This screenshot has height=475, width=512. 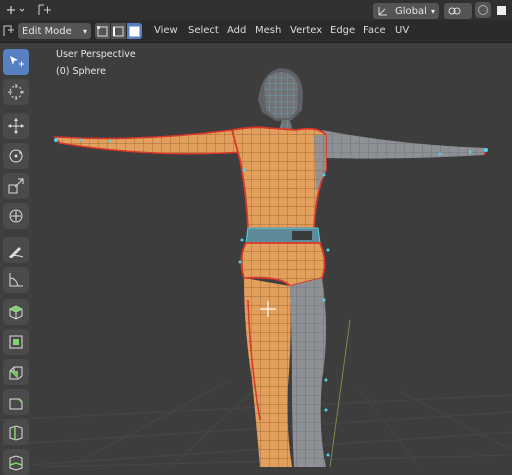 I want to click on snap-move-icon, so click(x=45, y=10).